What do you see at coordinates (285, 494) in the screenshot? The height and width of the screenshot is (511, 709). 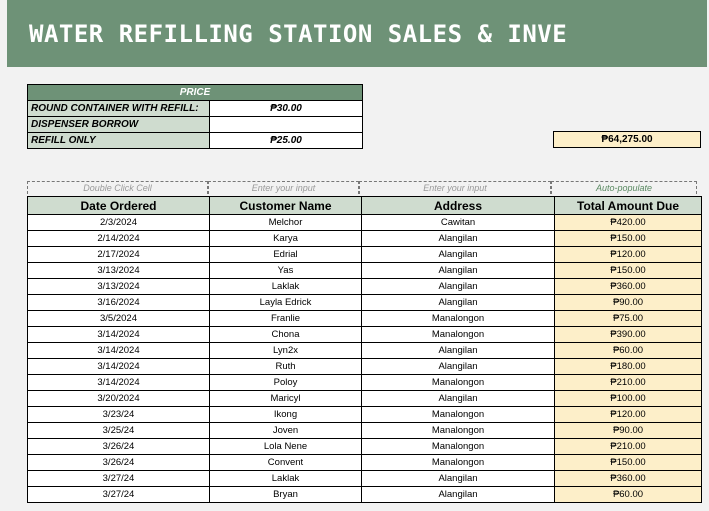 I see `customer-cell: Bryan` at bounding box center [285, 494].